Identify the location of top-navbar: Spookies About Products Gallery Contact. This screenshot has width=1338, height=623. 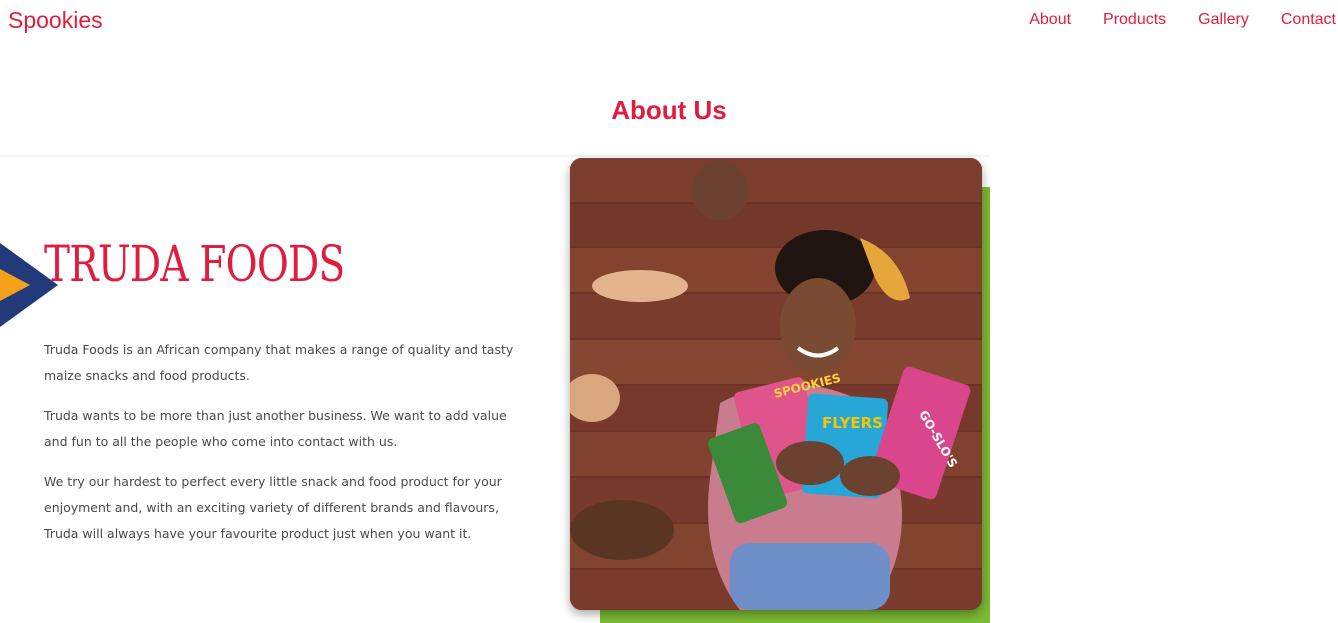
(669, 21).